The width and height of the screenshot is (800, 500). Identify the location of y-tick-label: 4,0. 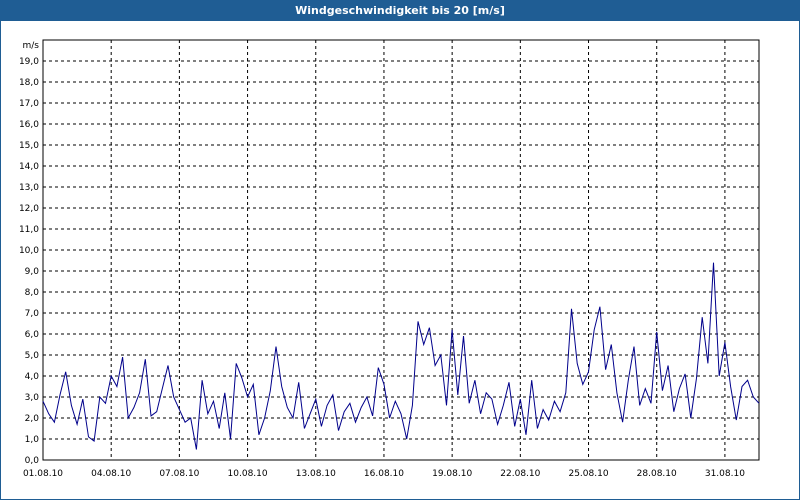
(32, 377).